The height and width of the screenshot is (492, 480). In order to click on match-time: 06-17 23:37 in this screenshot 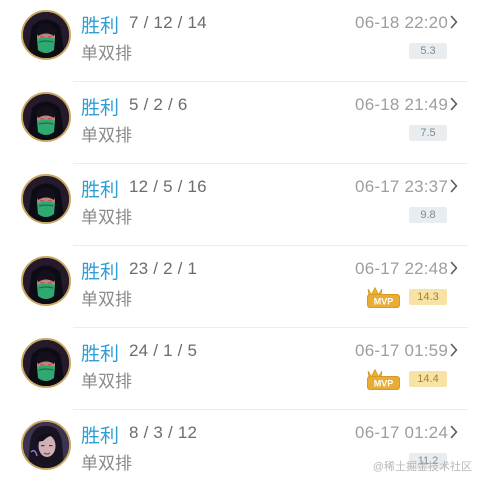, I will do `click(401, 186)`.